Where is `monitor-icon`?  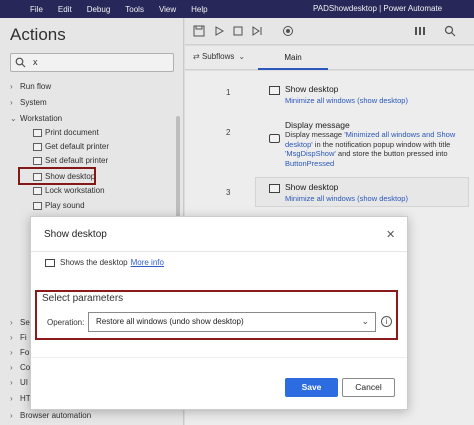 monitor-icon is located at coordinates (50, 263).